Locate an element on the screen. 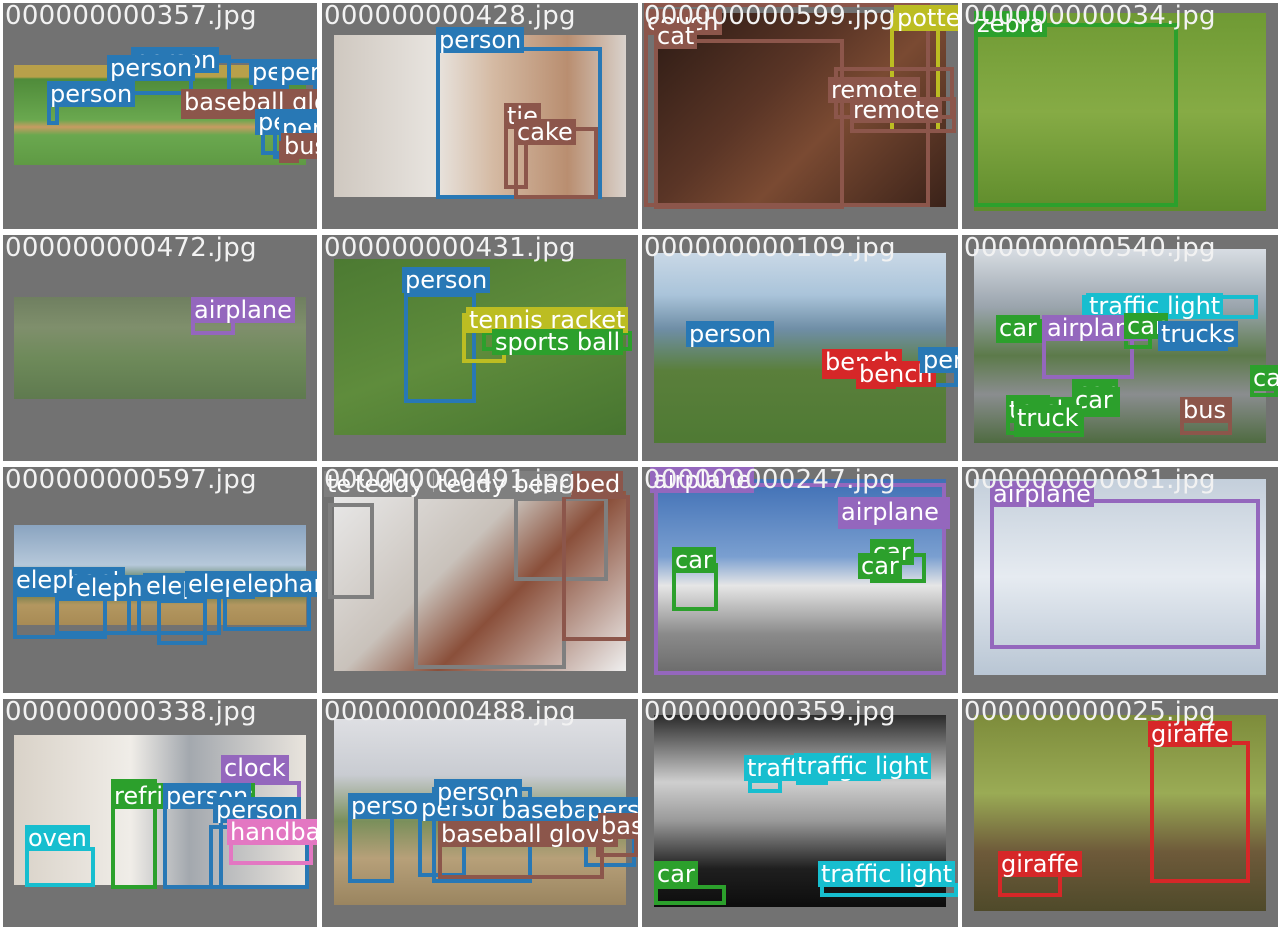  filename-label: 000000000338.jpg is located at coordinates (131, 713).